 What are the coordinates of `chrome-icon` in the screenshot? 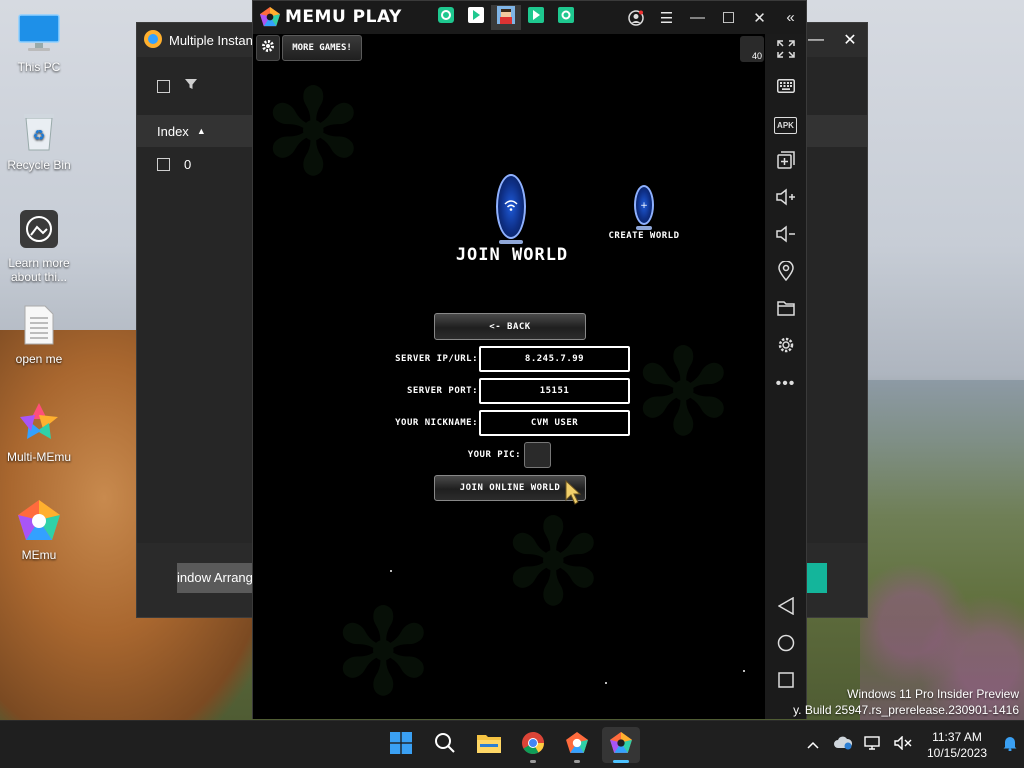 It's located at (533, 745).